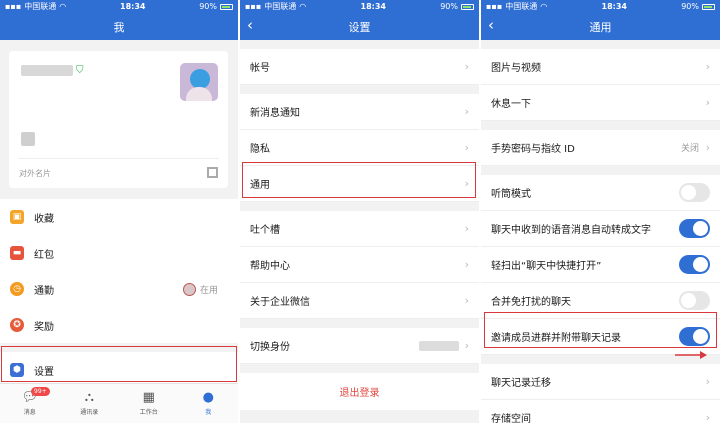 The height and width of the screenshot is (423, 720). What do you see at coordinates (40, 391) in the screenshot?
I see `unread-badge: 99+` at bounding box center [40, 391].